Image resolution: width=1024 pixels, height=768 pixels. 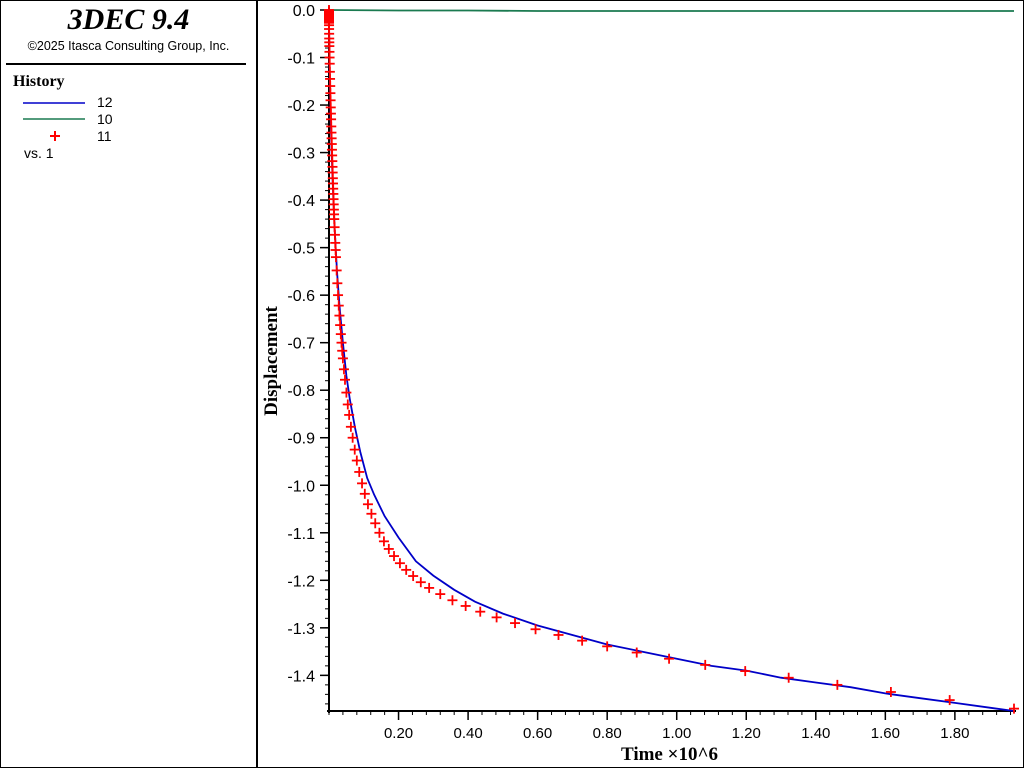 I want to click on x-tick-label: 1.60, so click(x=885, y=733).